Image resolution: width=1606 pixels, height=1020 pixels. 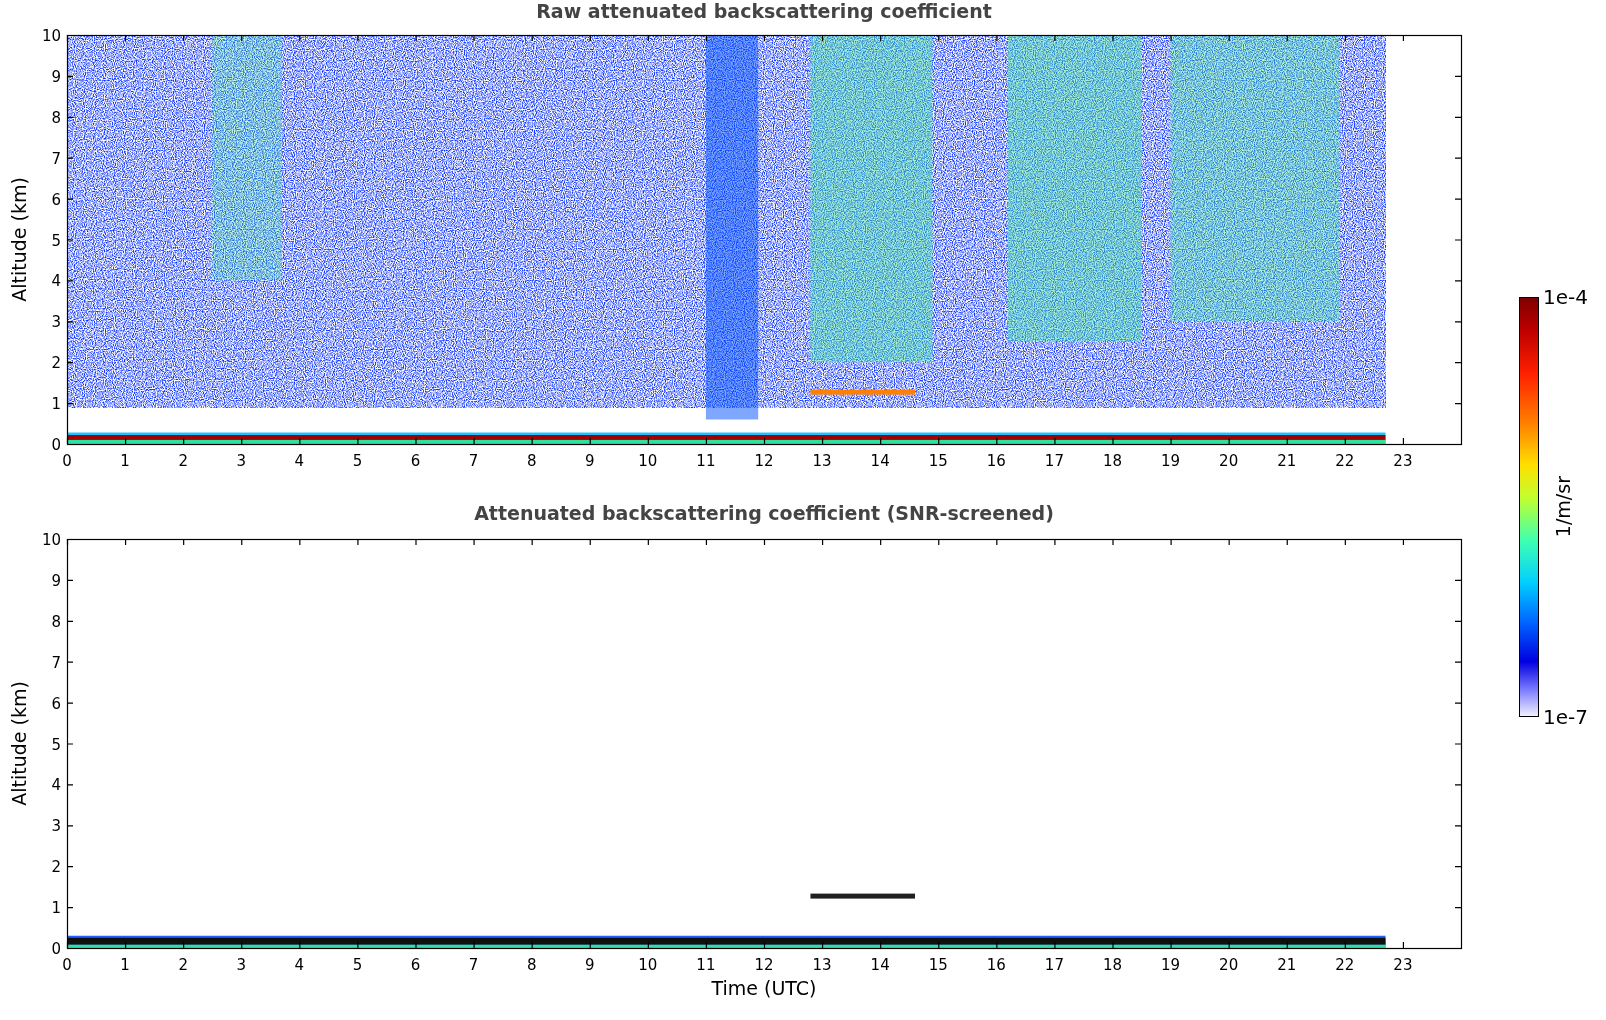 What do you see at coordinates (764, 988) in the screenshot?
I see `axis-label: Time (UTC)` at bounding box center [764, 988].